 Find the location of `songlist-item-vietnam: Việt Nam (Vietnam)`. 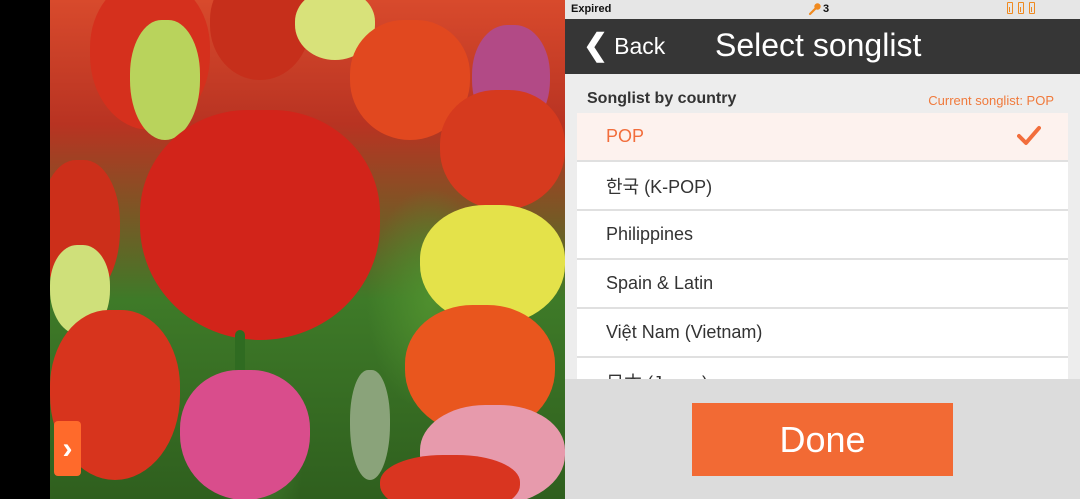

songlist-item-vietnam: Việt Nam (Vietnam) is located at coordinates (822, 333).